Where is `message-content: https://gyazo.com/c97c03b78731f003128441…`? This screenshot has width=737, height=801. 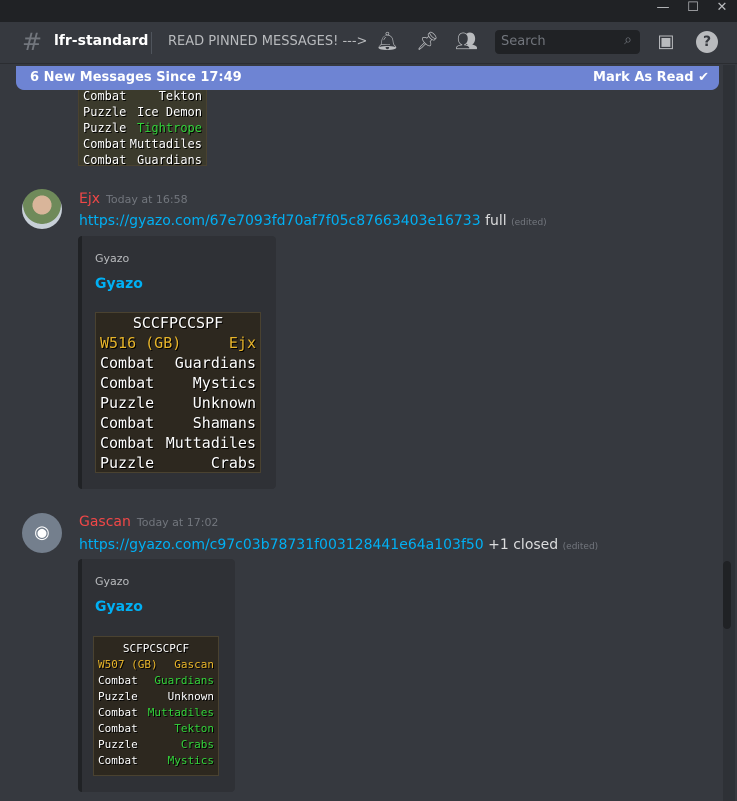 message-content: https://gyazo.com/c97c03b78731f003128441… is located at coordinates (338, 545).